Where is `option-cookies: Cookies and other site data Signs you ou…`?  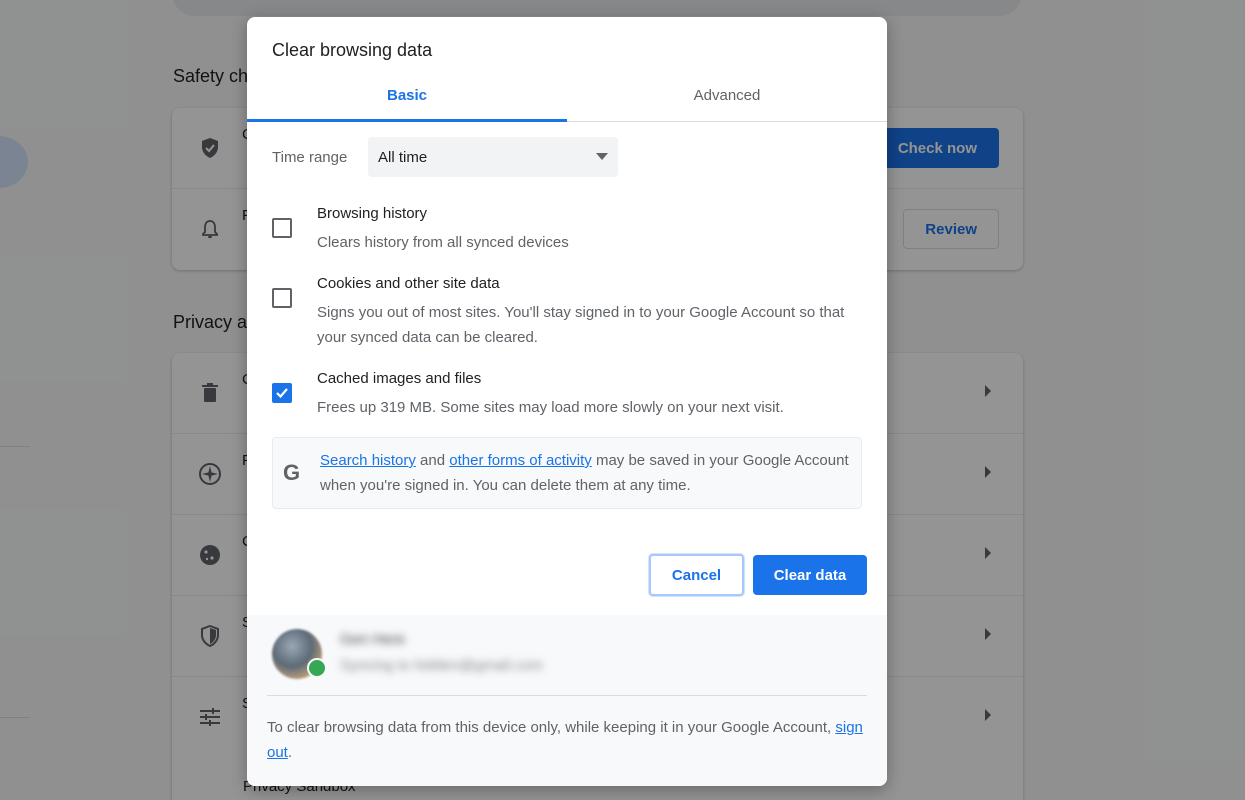 option-cookies: Cookies and other site data Signs you ou… is located at coordinates (572, 312).